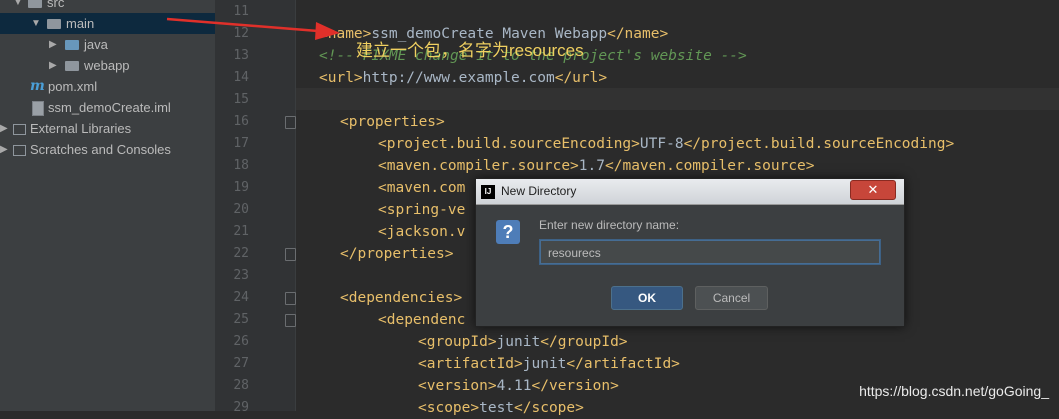 The width and height of the screenshot is (1059, 419). Describe the element at coordinates (647, 298) in the screenshot. I see `ok-button: OK` at that location.